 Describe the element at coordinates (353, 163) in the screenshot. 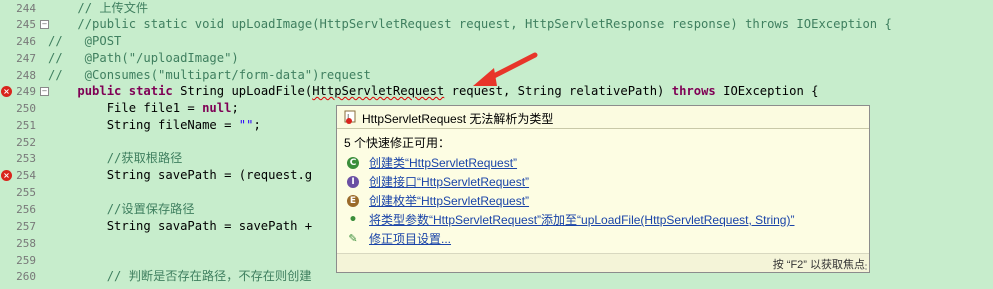

I see `class-icon: C` at that location.